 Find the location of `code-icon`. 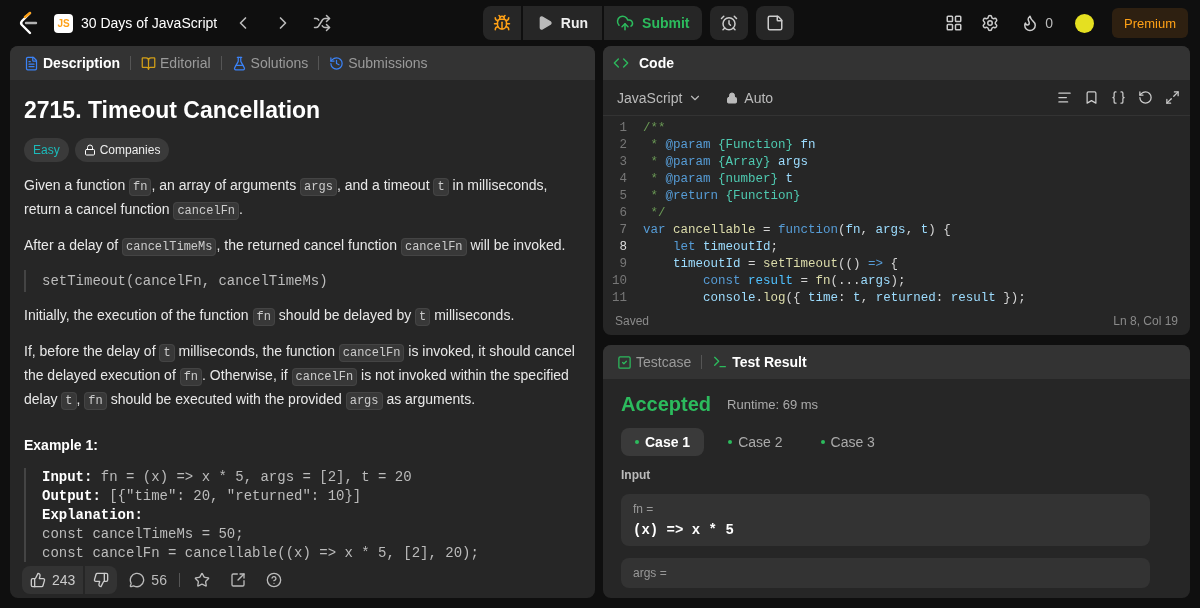

code-icon is located at coordinates (621, 63).